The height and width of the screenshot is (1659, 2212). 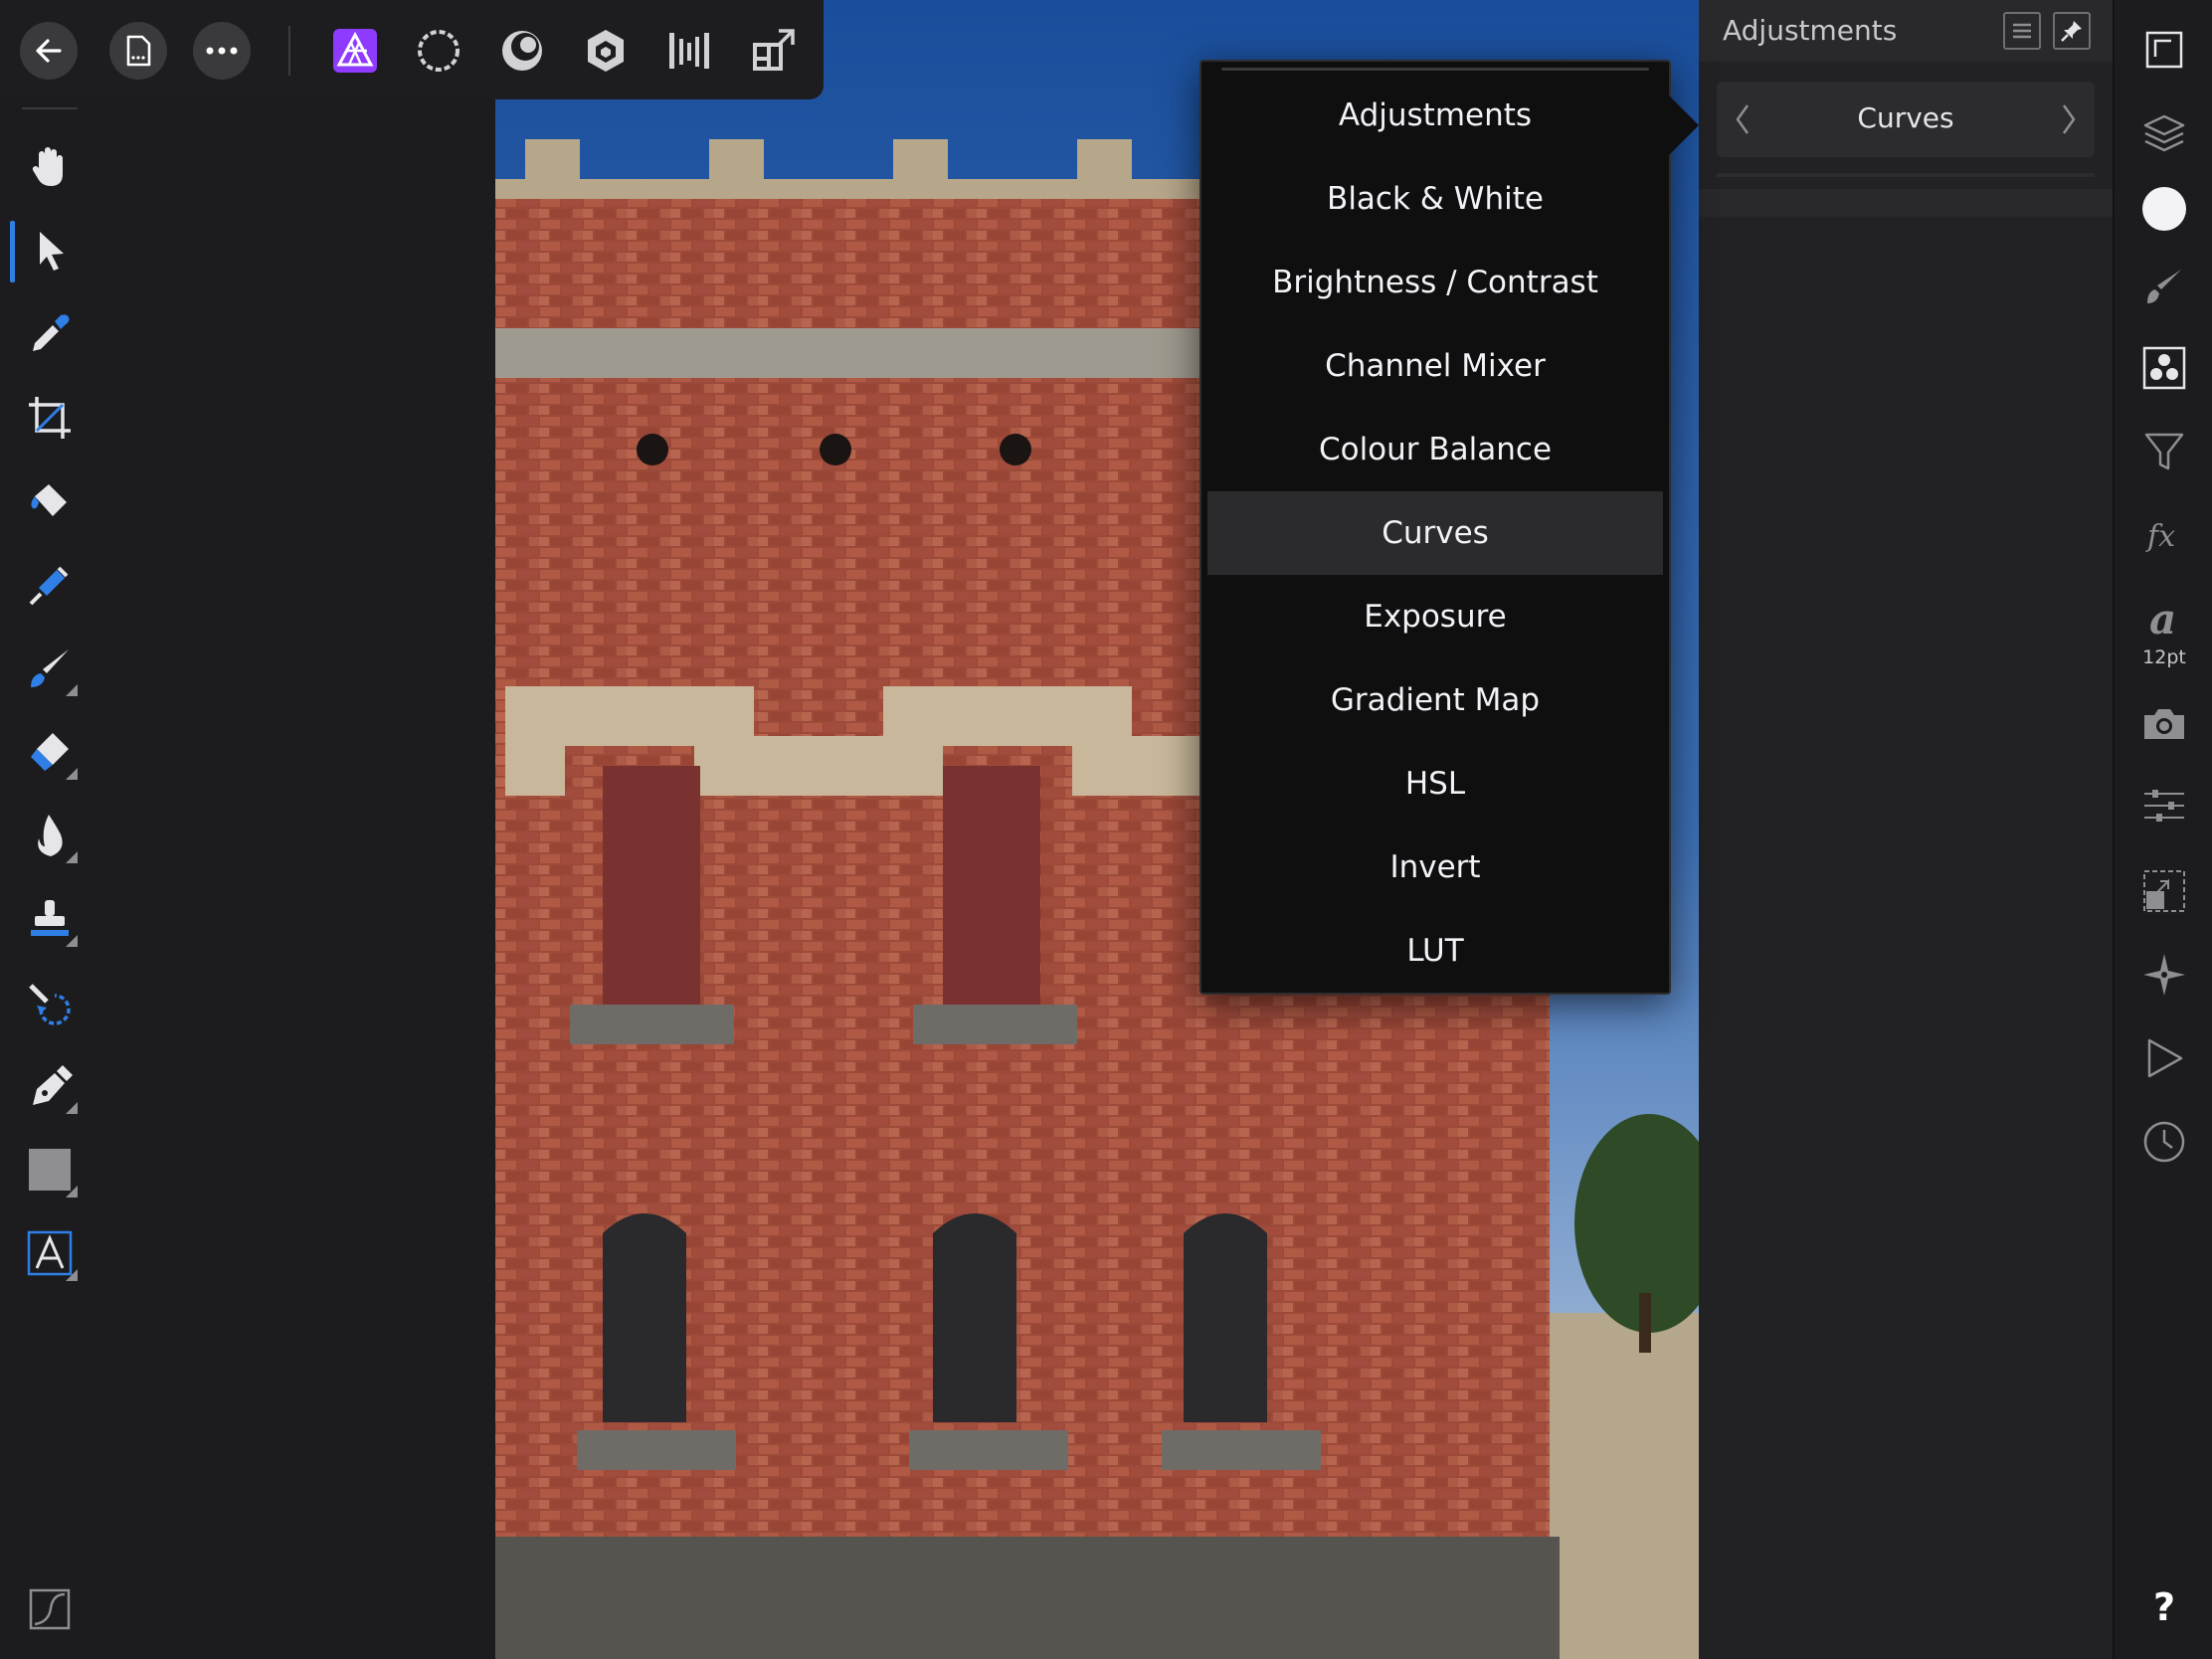 I want to click on transform-icon, so click(x=2164, y=805).